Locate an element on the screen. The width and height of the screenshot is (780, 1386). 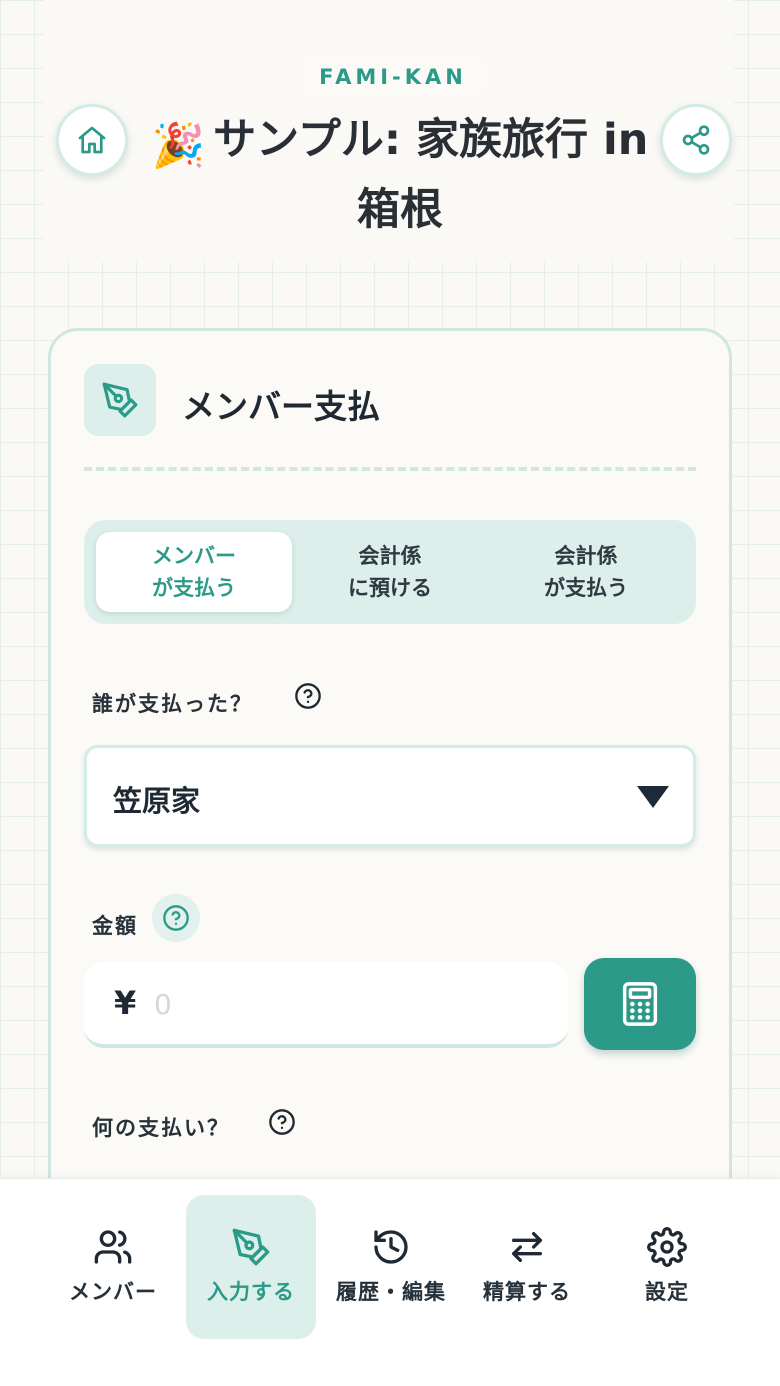
transfer-icon is located at coordinates (526, 1247).